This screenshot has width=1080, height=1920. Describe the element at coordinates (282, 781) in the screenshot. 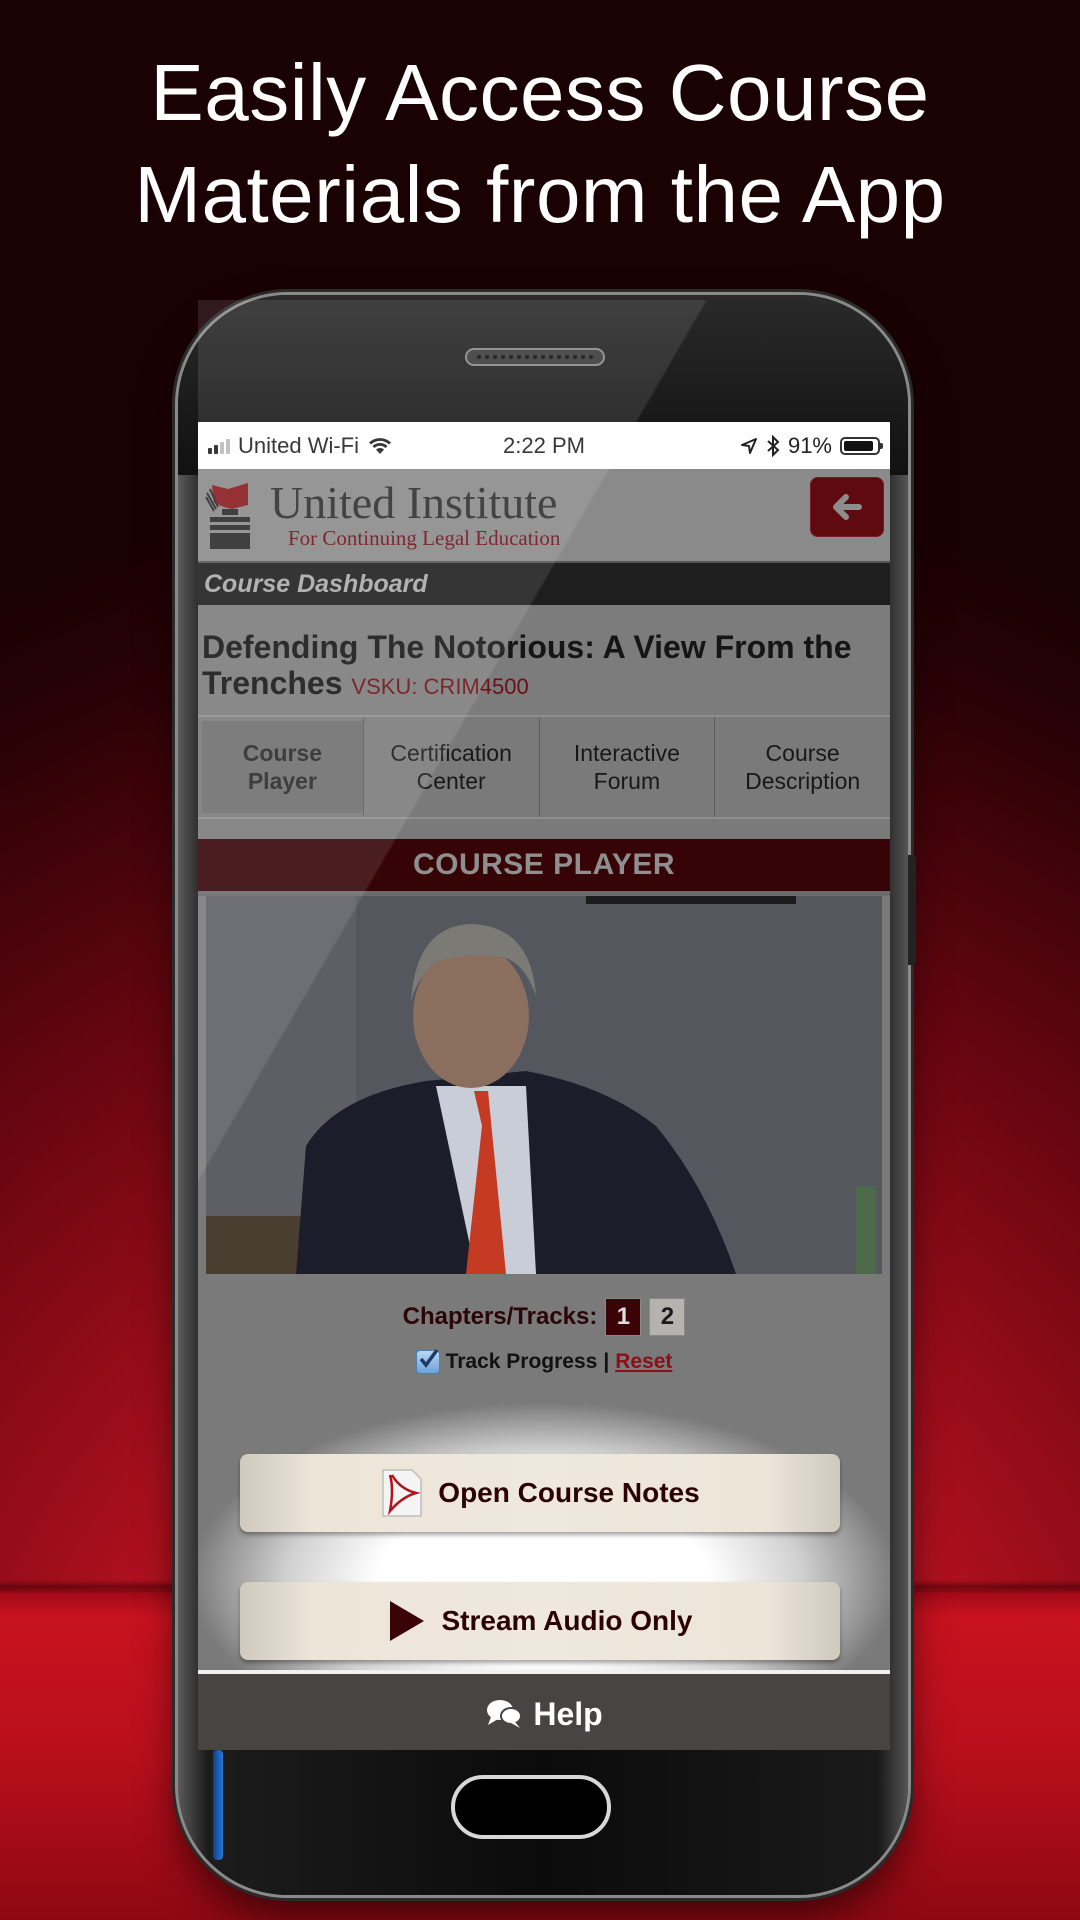

I see `tab-label-line2: Player` at that location.